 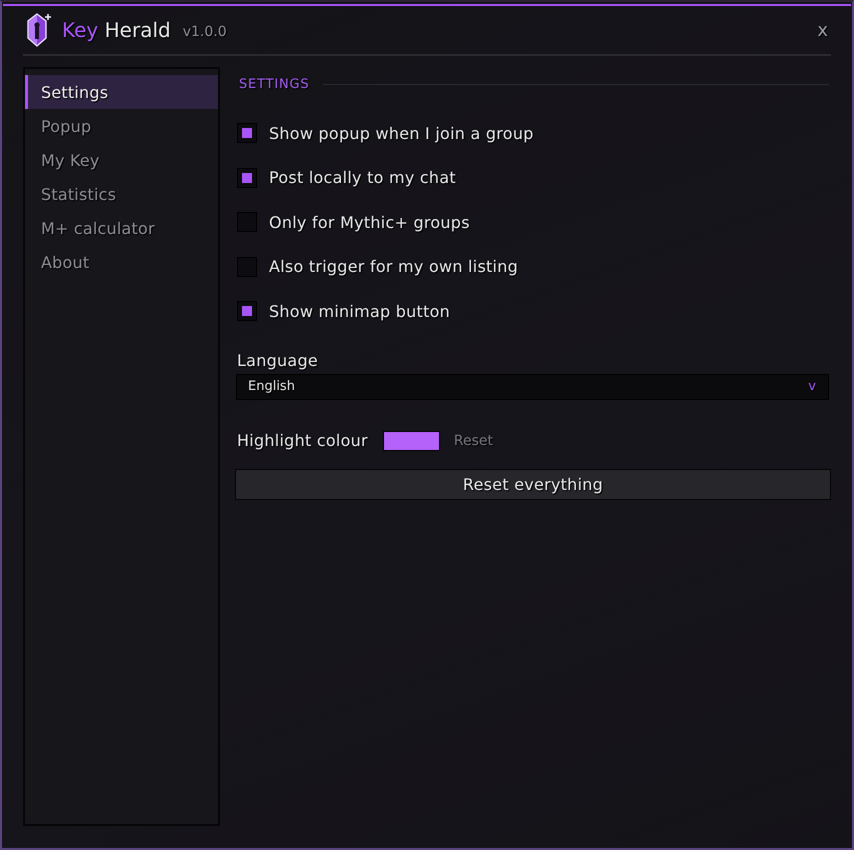 I want to click on sidebar-item: Popup, so click(x=121, y=126).